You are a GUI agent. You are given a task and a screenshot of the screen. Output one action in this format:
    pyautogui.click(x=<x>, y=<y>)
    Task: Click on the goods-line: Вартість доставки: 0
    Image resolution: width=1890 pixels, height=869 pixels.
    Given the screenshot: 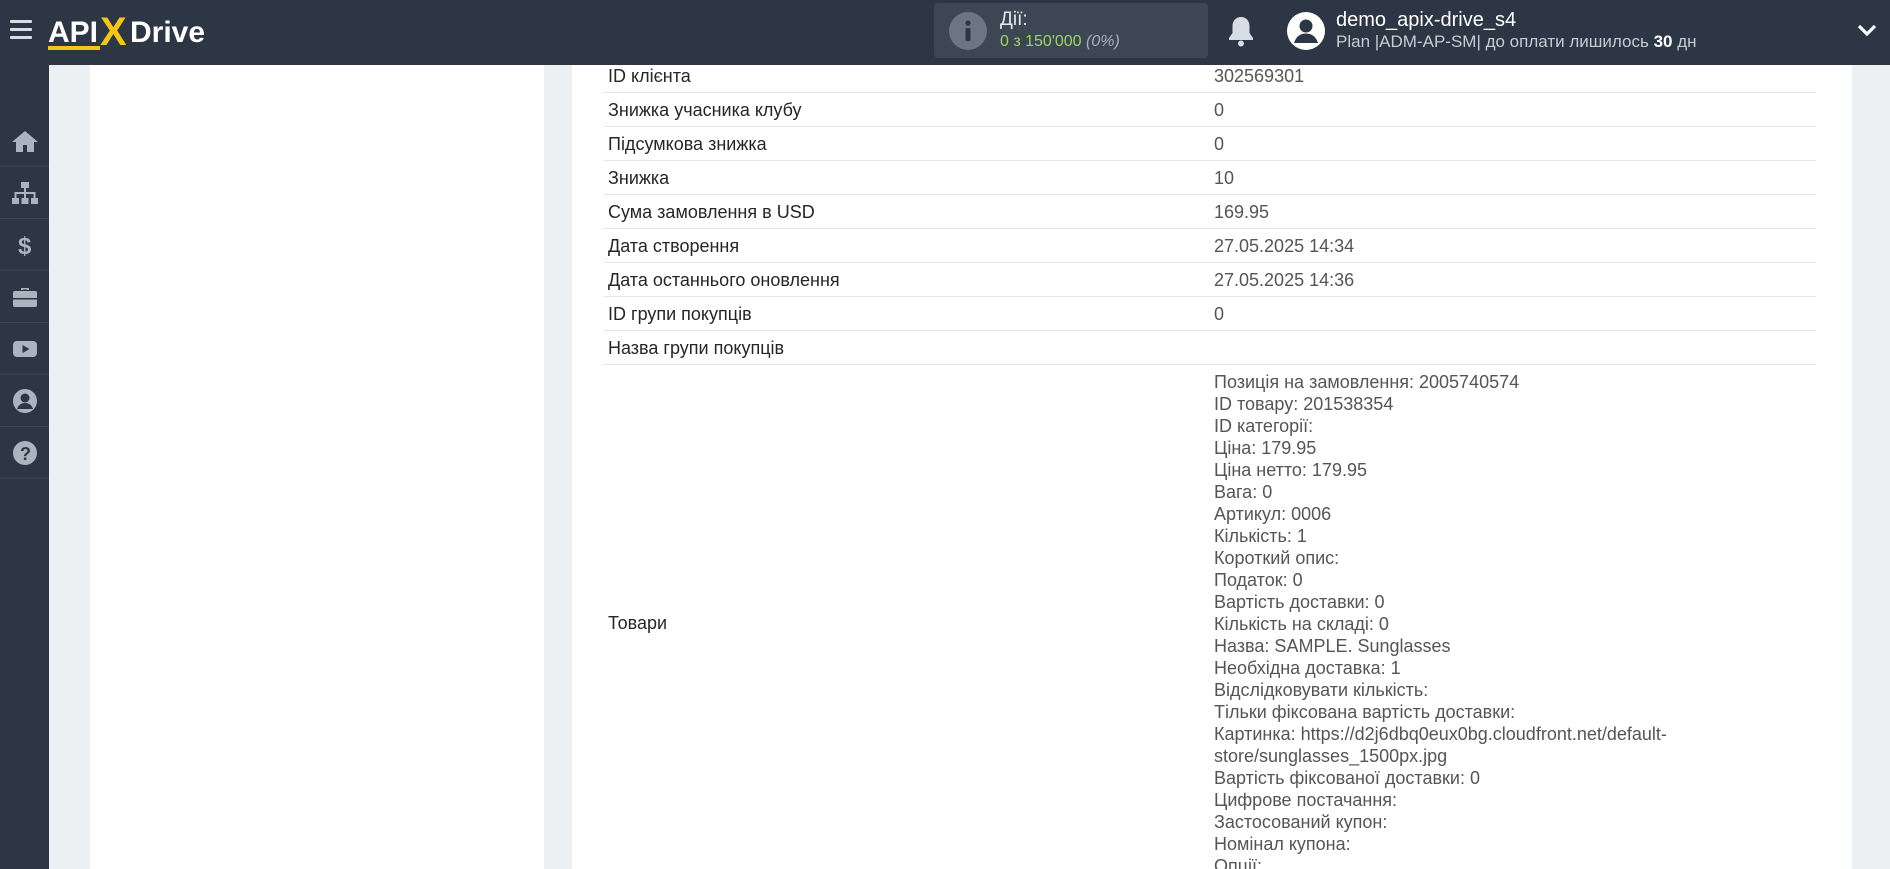 What is the action you would take?
    pyautogui.click(x=1299, y=602)
    